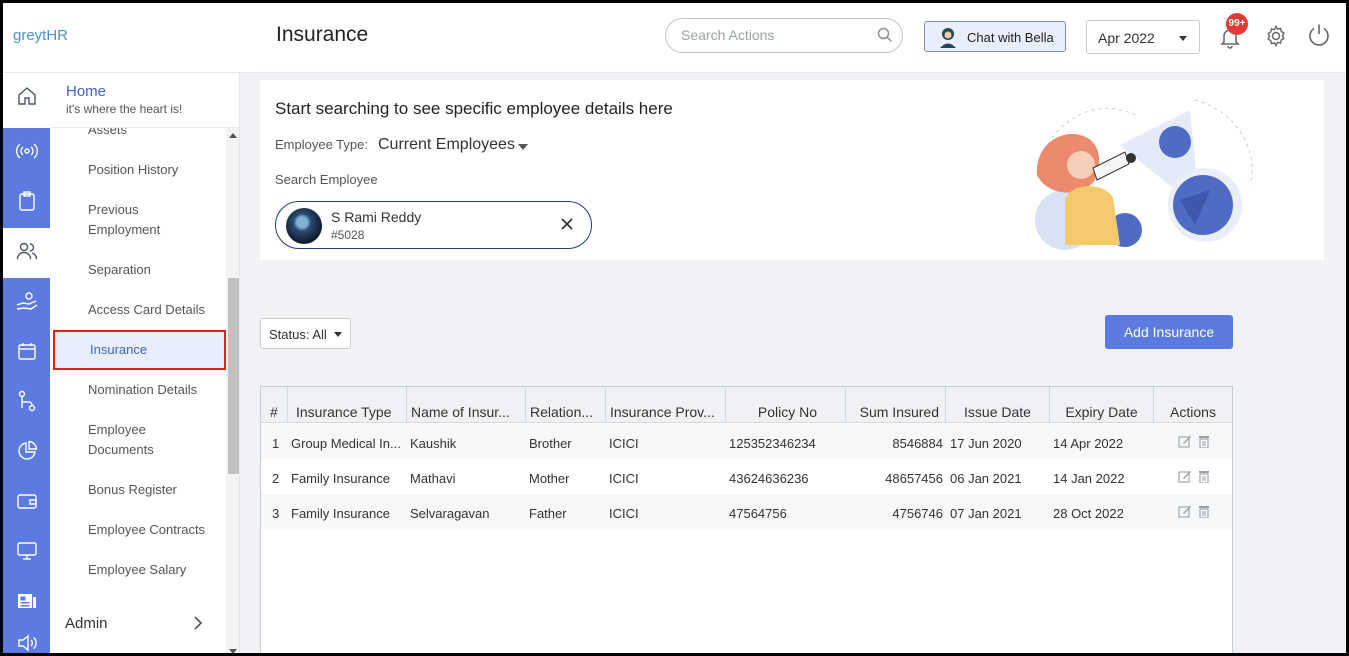  I want to click on col-header-actions: Actions, so click(1192, 405).